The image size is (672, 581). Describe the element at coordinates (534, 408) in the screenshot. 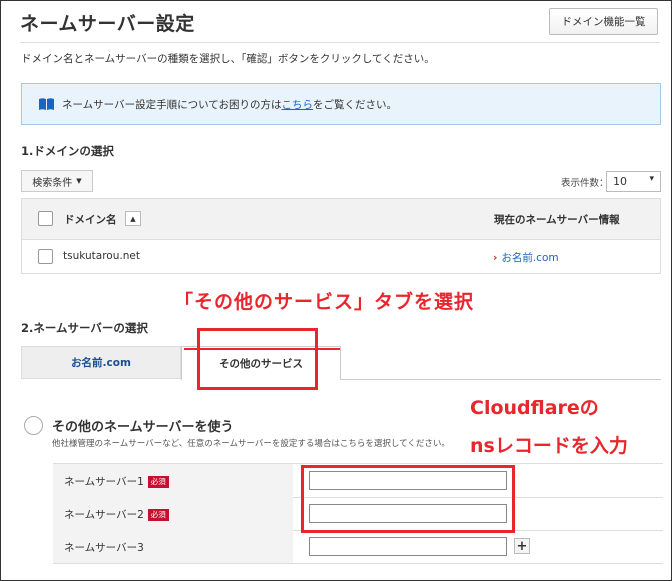

I see `annotation-ns-note-line1: Cloudflareの` at that location.